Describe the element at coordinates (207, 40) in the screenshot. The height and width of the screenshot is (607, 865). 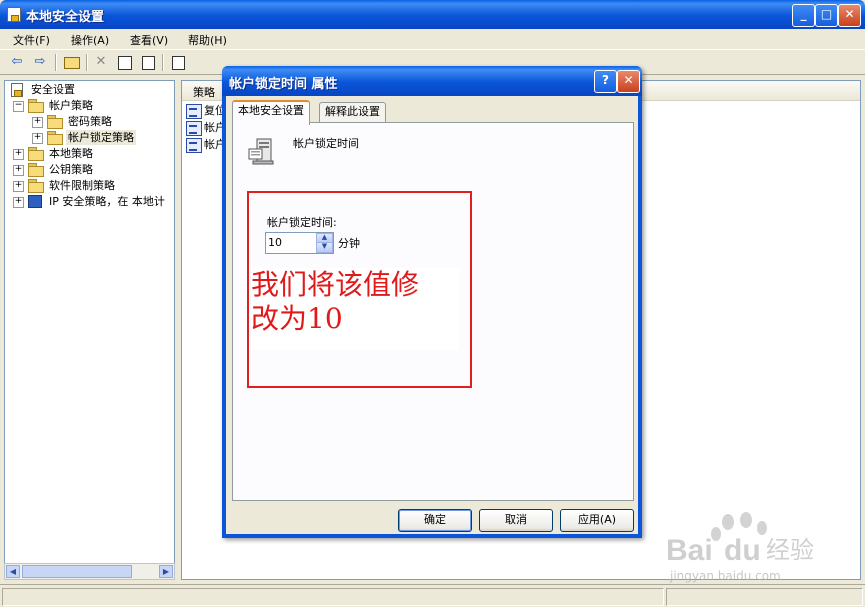
I see `menu-help: 帮助(H)` at that location.